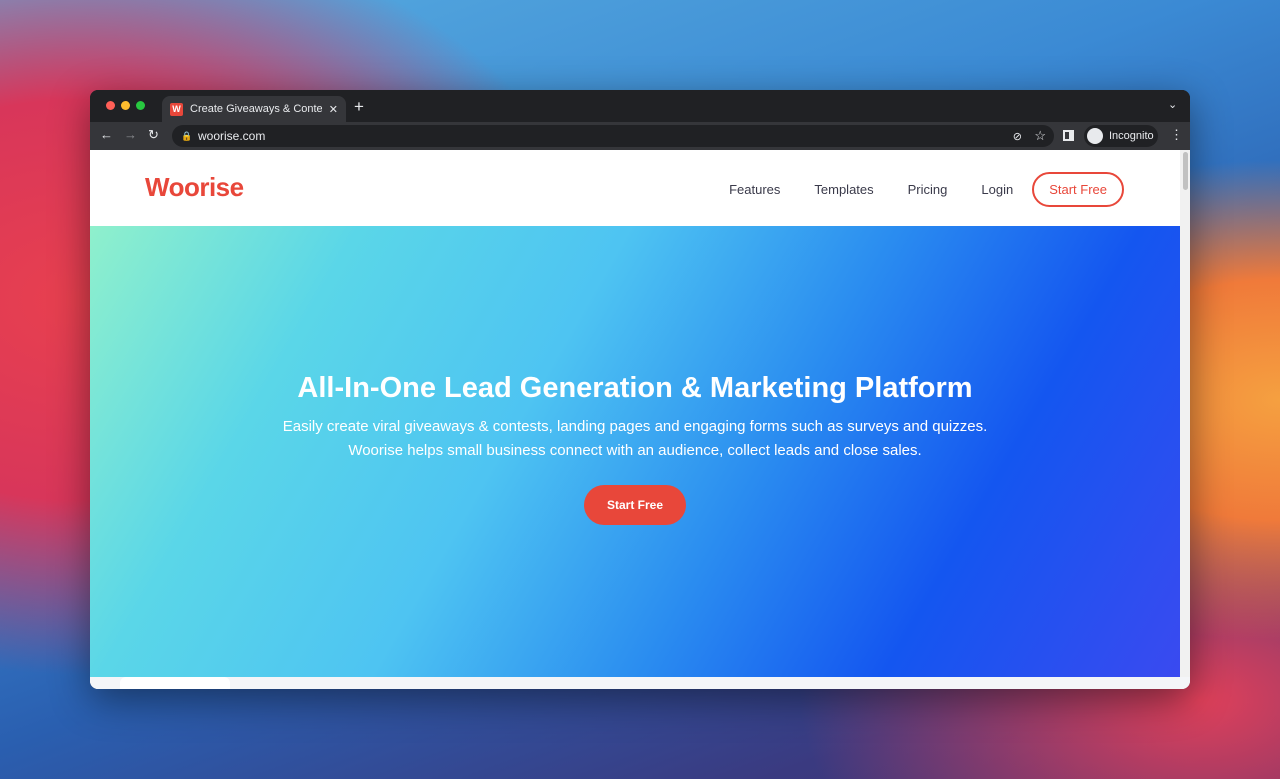 The width and height of the screenshot is (1280, 779). Describe the element at coordinates (1185, 413) in the screenshot. I see `scrollbar` at that location.